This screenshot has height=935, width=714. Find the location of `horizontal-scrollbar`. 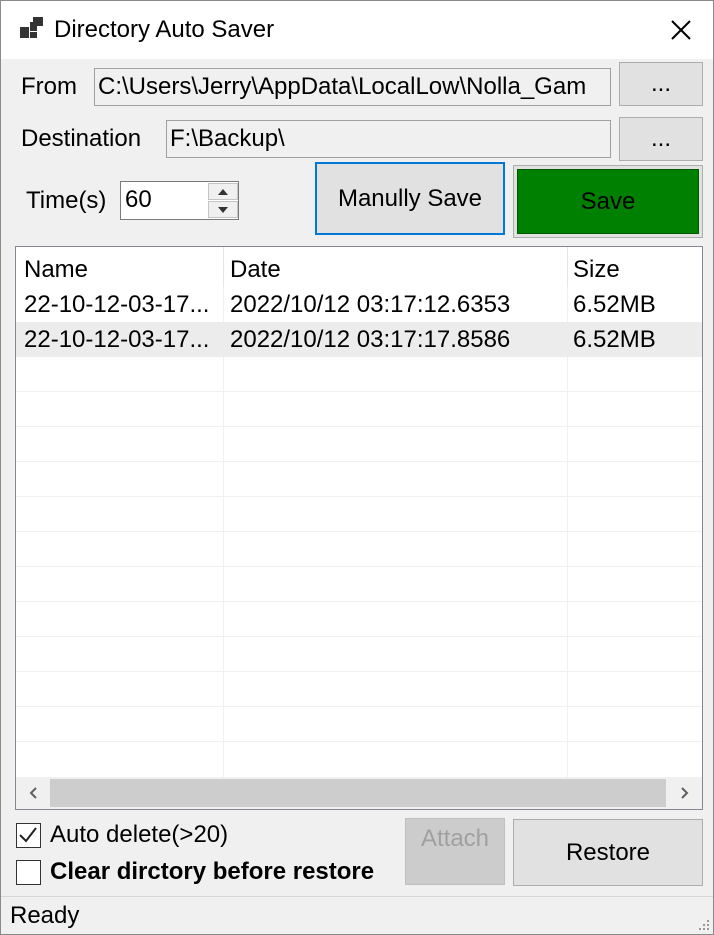

horizontal-scrollbar is located at coordinates (359, 793).